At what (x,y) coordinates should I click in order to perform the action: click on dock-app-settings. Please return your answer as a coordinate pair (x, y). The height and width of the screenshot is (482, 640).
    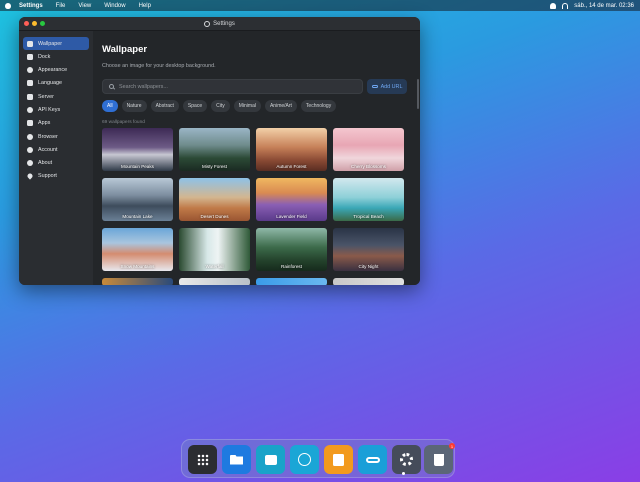
    Looking at the image, I should click on (406, 459).